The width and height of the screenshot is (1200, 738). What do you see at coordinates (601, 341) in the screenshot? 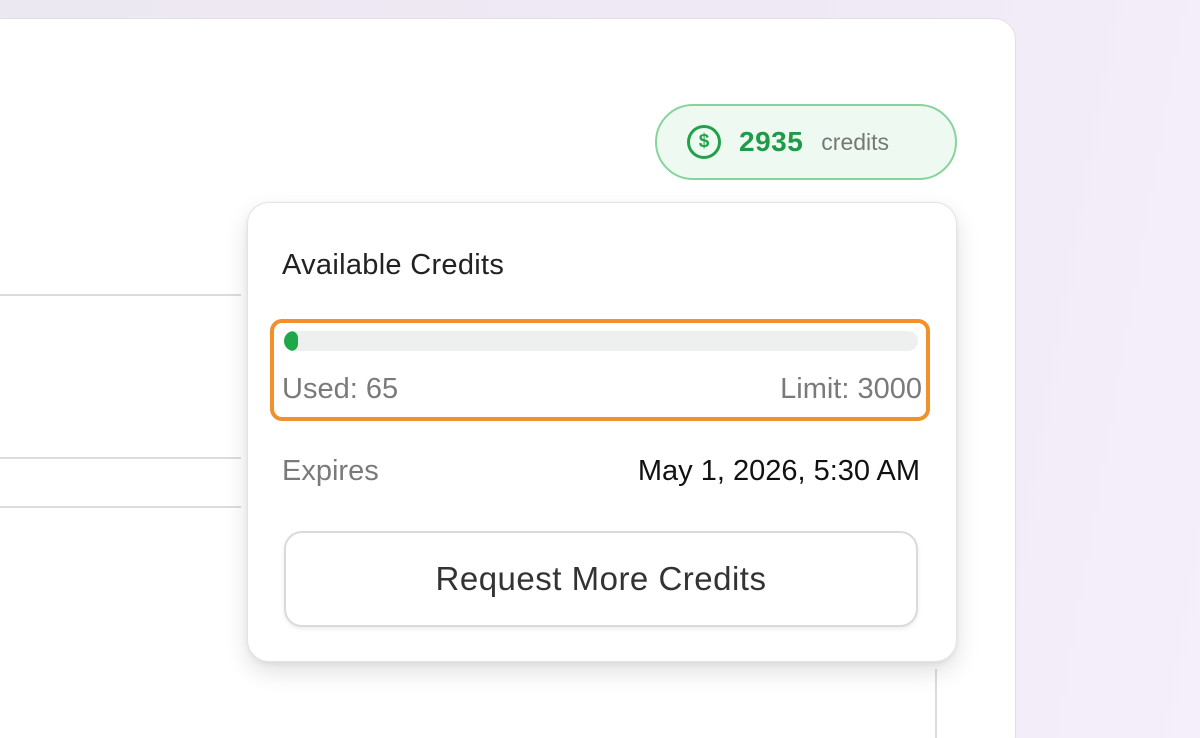
I see `usage-progress-bar` at bounding box center [601, 341].